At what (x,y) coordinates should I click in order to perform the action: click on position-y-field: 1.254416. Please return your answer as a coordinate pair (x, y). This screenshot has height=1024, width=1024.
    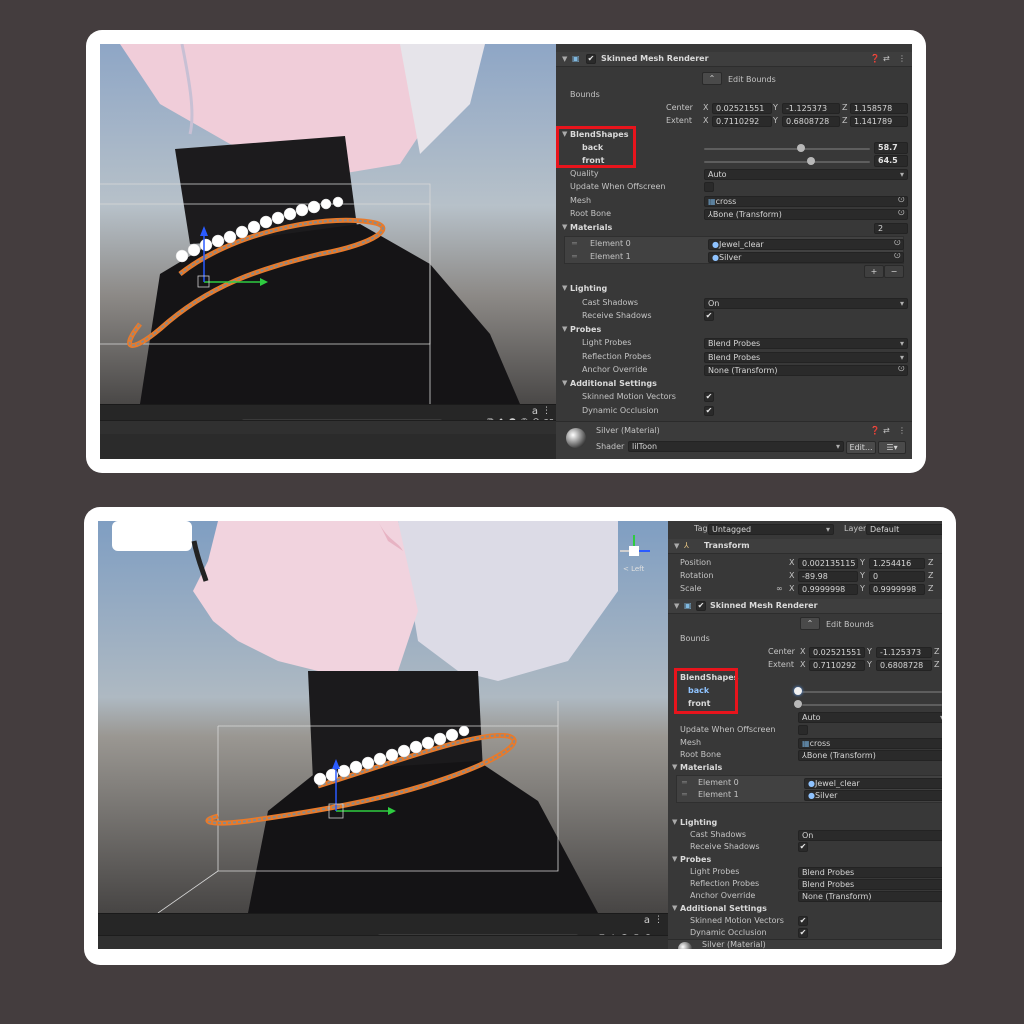
    Looking at the image, I should click on (897, 563).